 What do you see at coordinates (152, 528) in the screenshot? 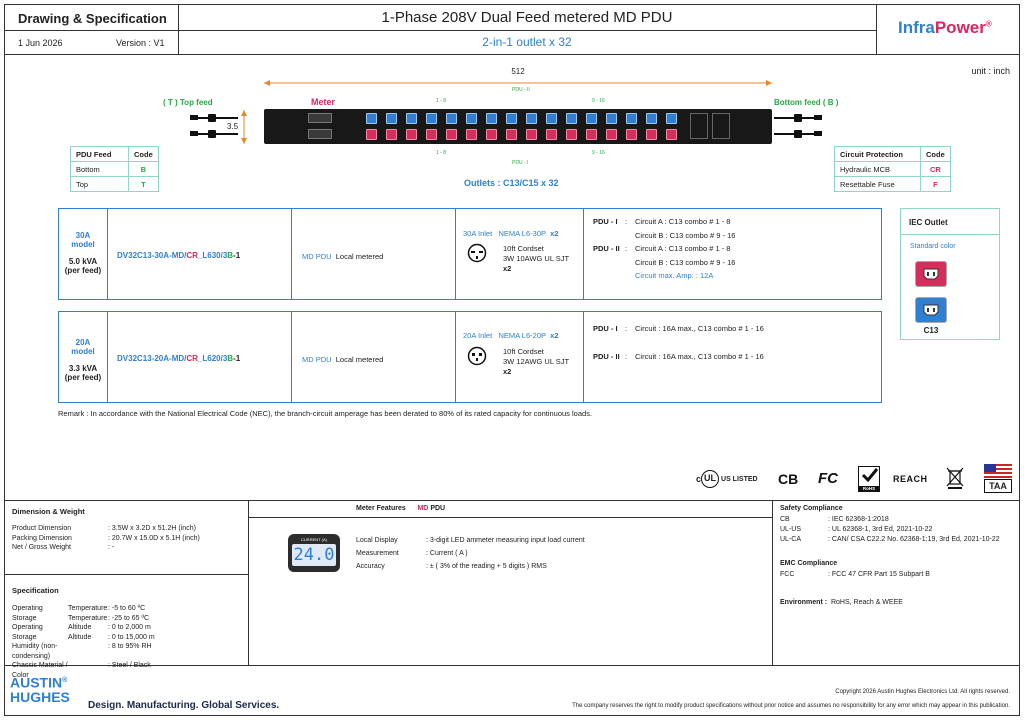
I see `dimension-cell: : 3.5W x 3.2D x 51.2H (inch)` at bounding box center [152, 528].